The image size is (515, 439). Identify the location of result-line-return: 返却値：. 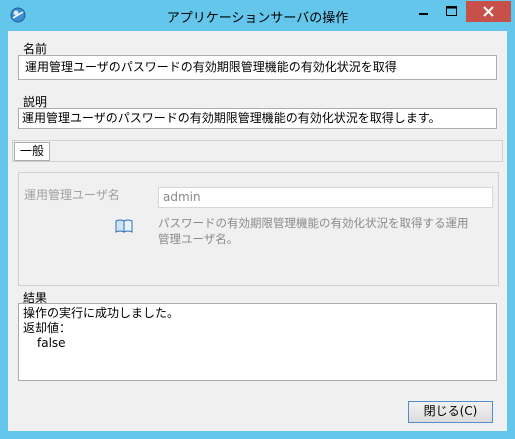
(47, 328).